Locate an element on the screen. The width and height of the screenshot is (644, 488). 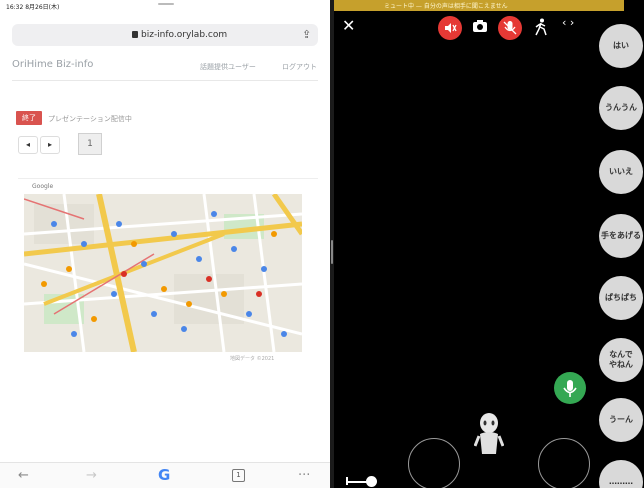
presenting-status: プレゼンテーション配信中 is located at coordinates (90, 119).